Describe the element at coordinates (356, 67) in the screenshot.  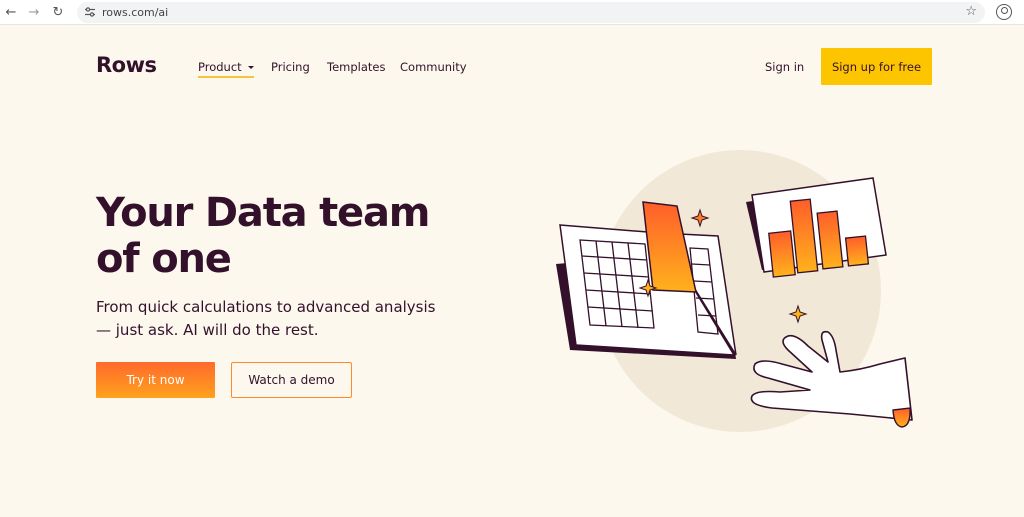
I see `nav-item-templates: Templates` at that location.